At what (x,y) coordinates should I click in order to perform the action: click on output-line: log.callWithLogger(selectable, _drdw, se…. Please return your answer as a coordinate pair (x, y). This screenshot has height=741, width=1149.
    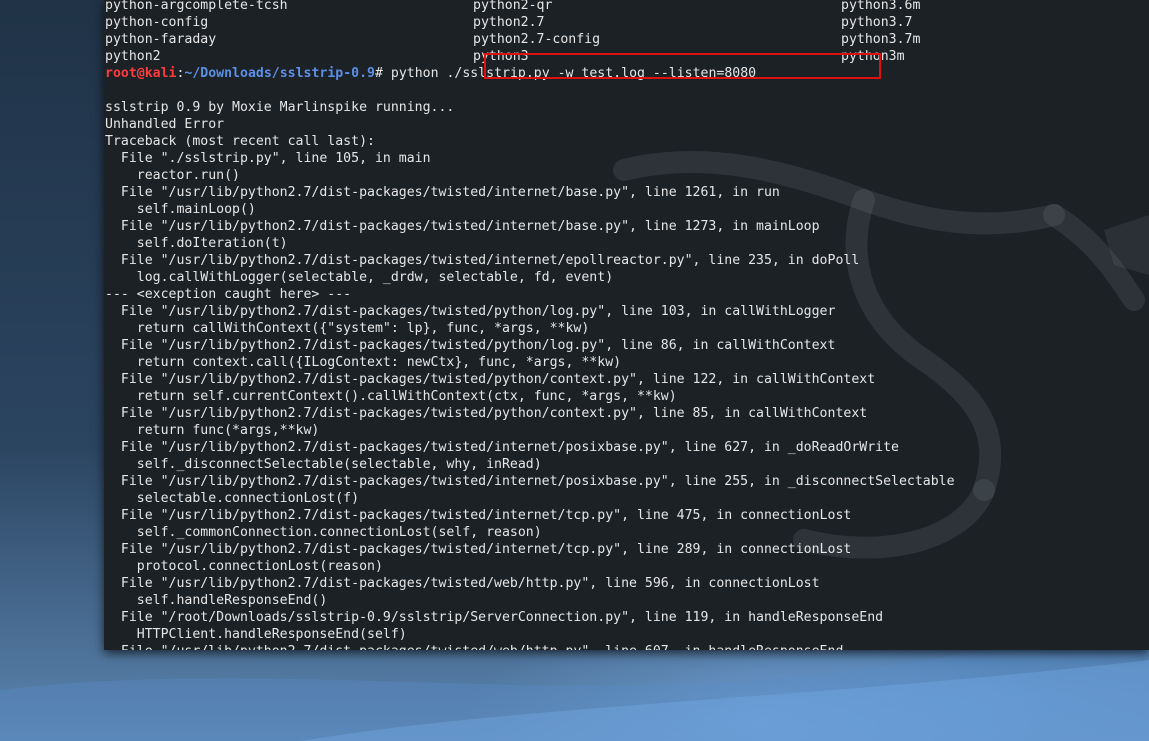
    Looking at the image, I should click on (359, 277).